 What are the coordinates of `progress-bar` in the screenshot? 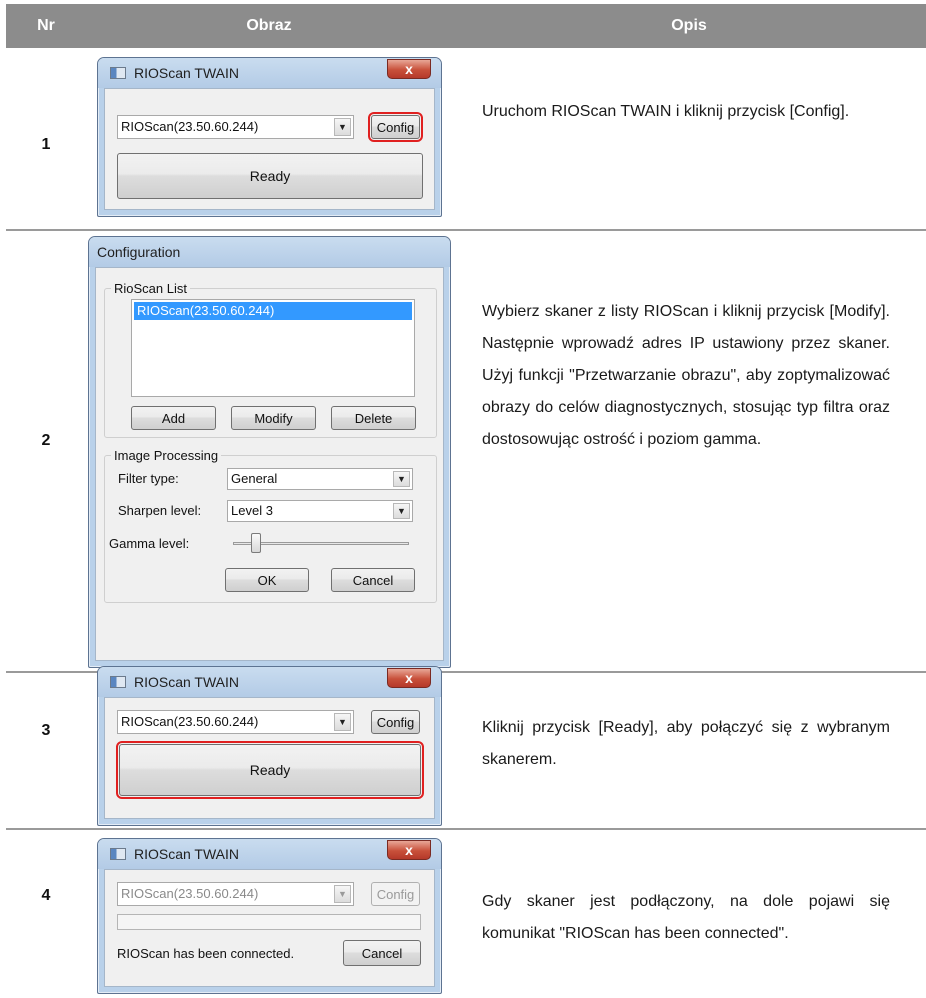 It's located at (269, 922).